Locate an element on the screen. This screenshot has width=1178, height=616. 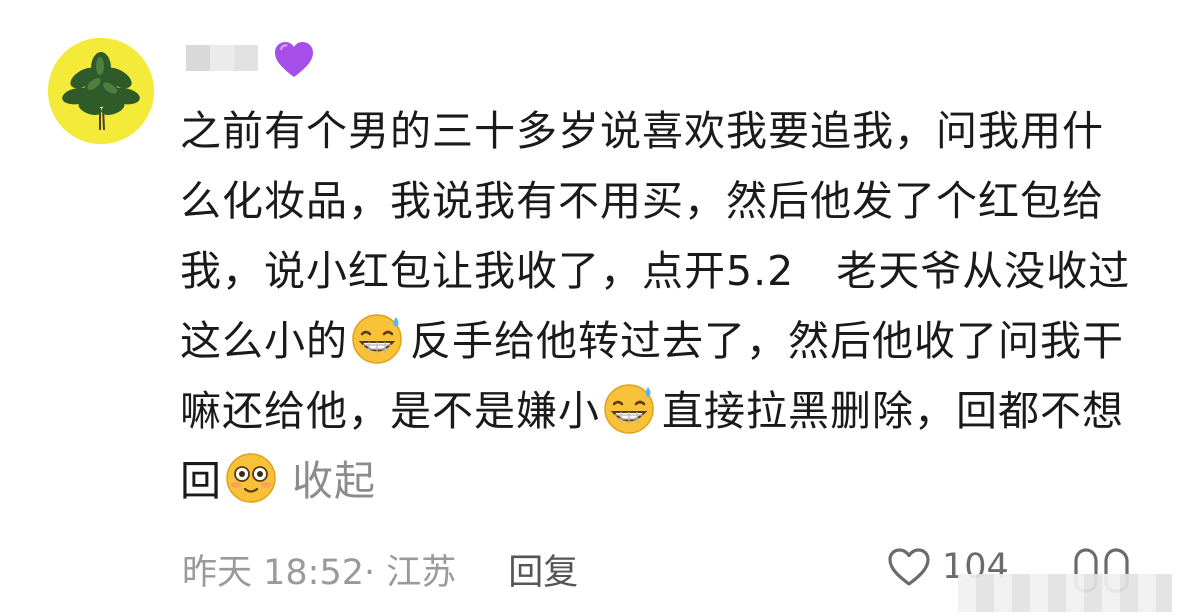
time-location: 昨天 18:52· 江苏 is located at coordinates (319, 573).